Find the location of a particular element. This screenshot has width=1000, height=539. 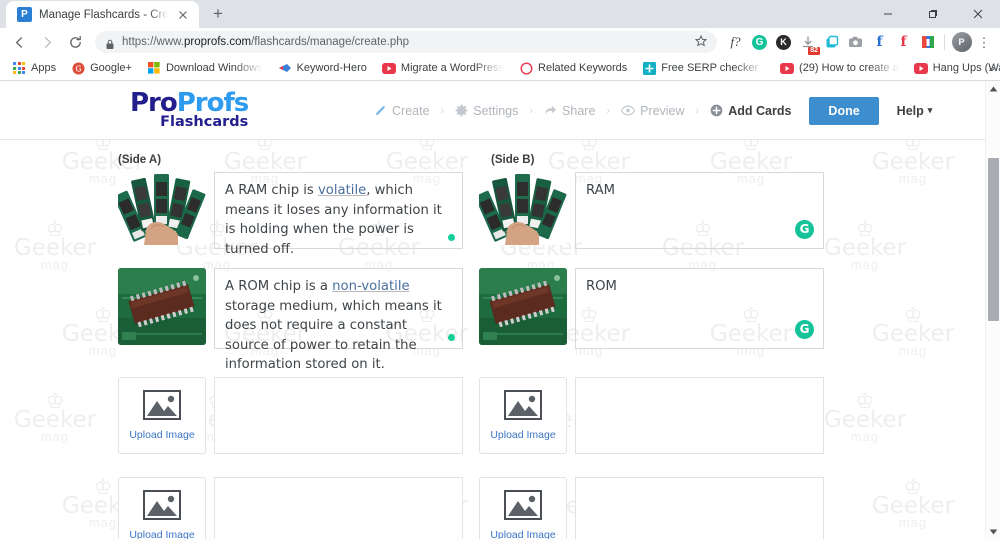

side-b-textbox: ROM G is located at coordinates (699, 308).